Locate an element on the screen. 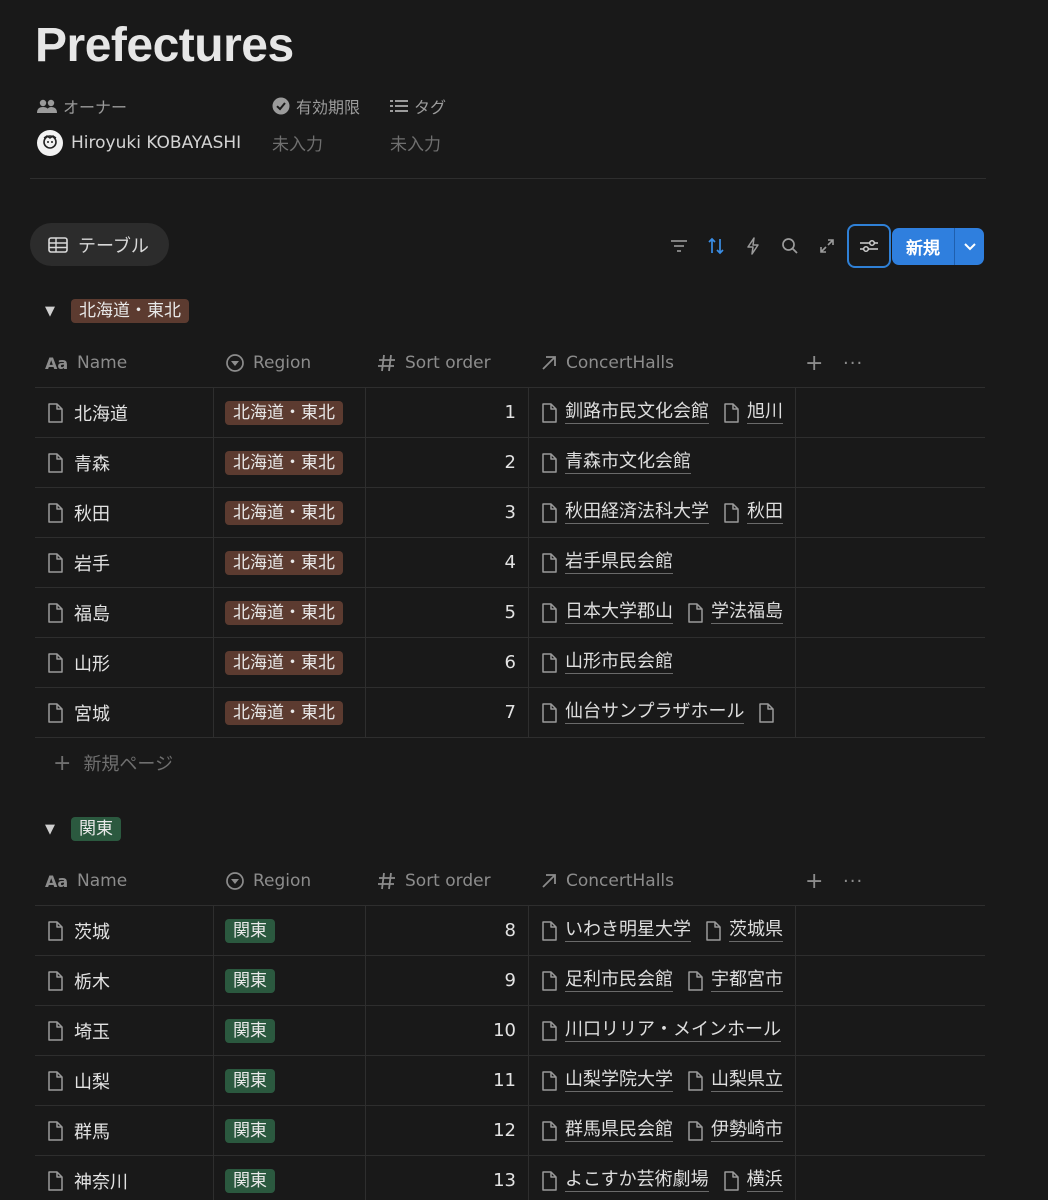  filter-icon is located at coordinates (678, 246).